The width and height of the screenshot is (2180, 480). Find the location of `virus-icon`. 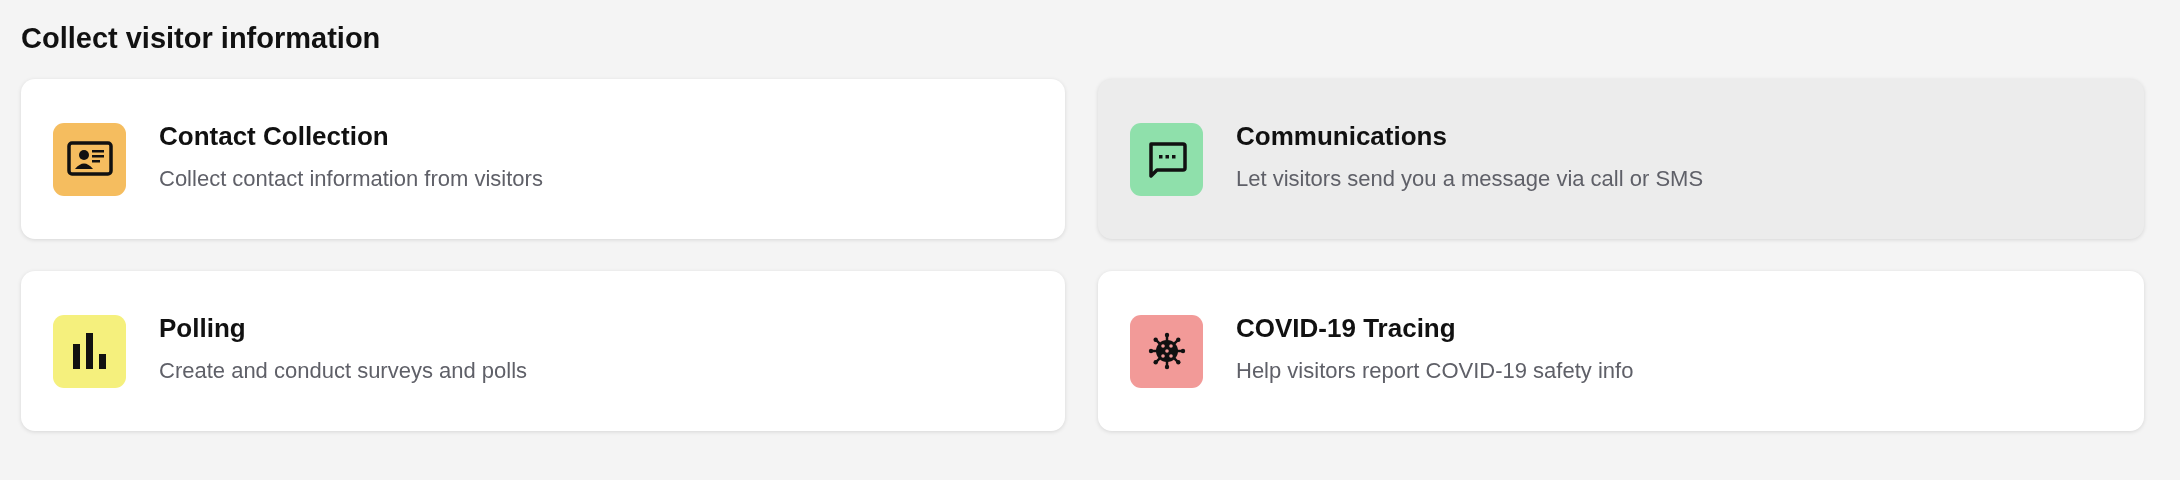

virus-icon is located at coordinates (1166, 351).